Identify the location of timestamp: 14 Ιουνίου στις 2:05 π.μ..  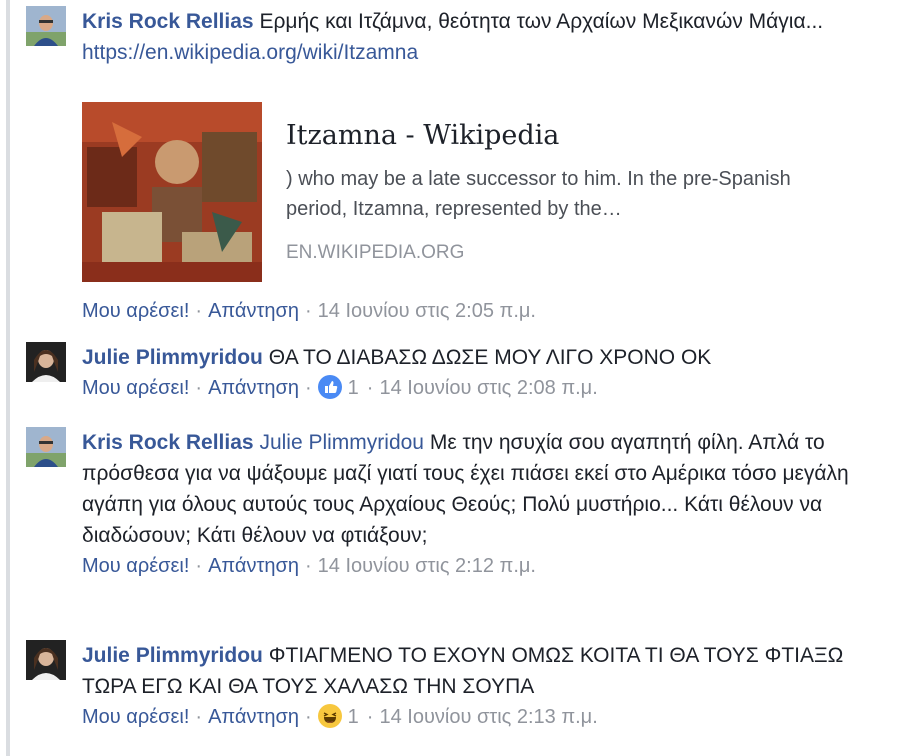
(427, 311).